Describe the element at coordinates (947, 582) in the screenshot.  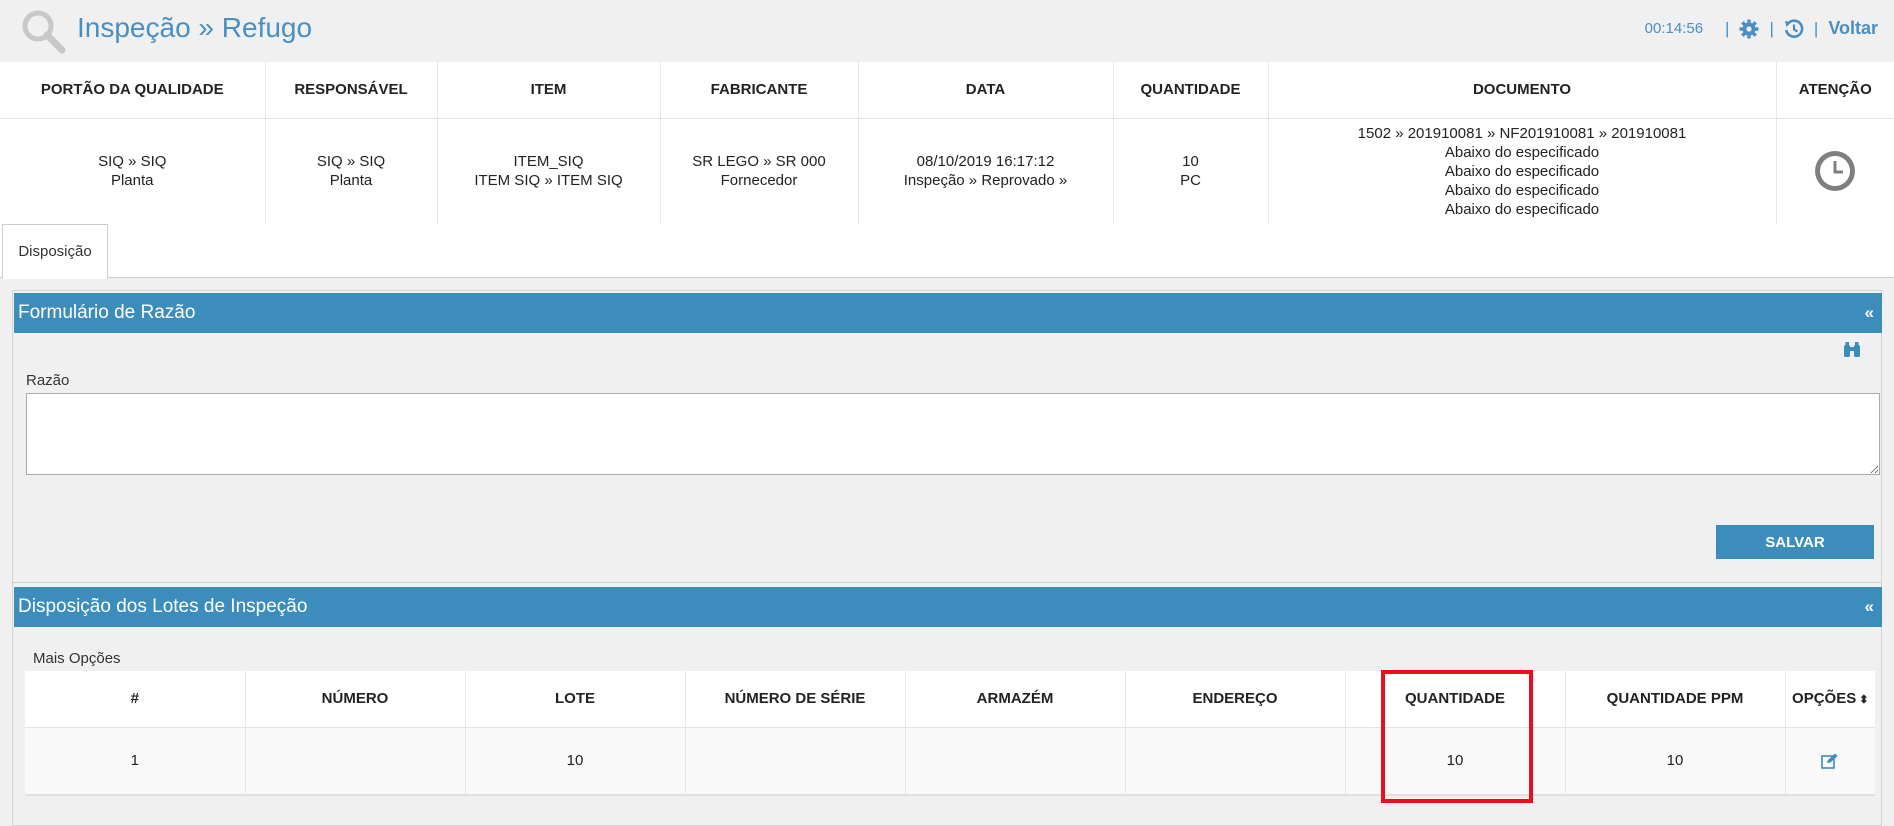
I see `divider` at that location.